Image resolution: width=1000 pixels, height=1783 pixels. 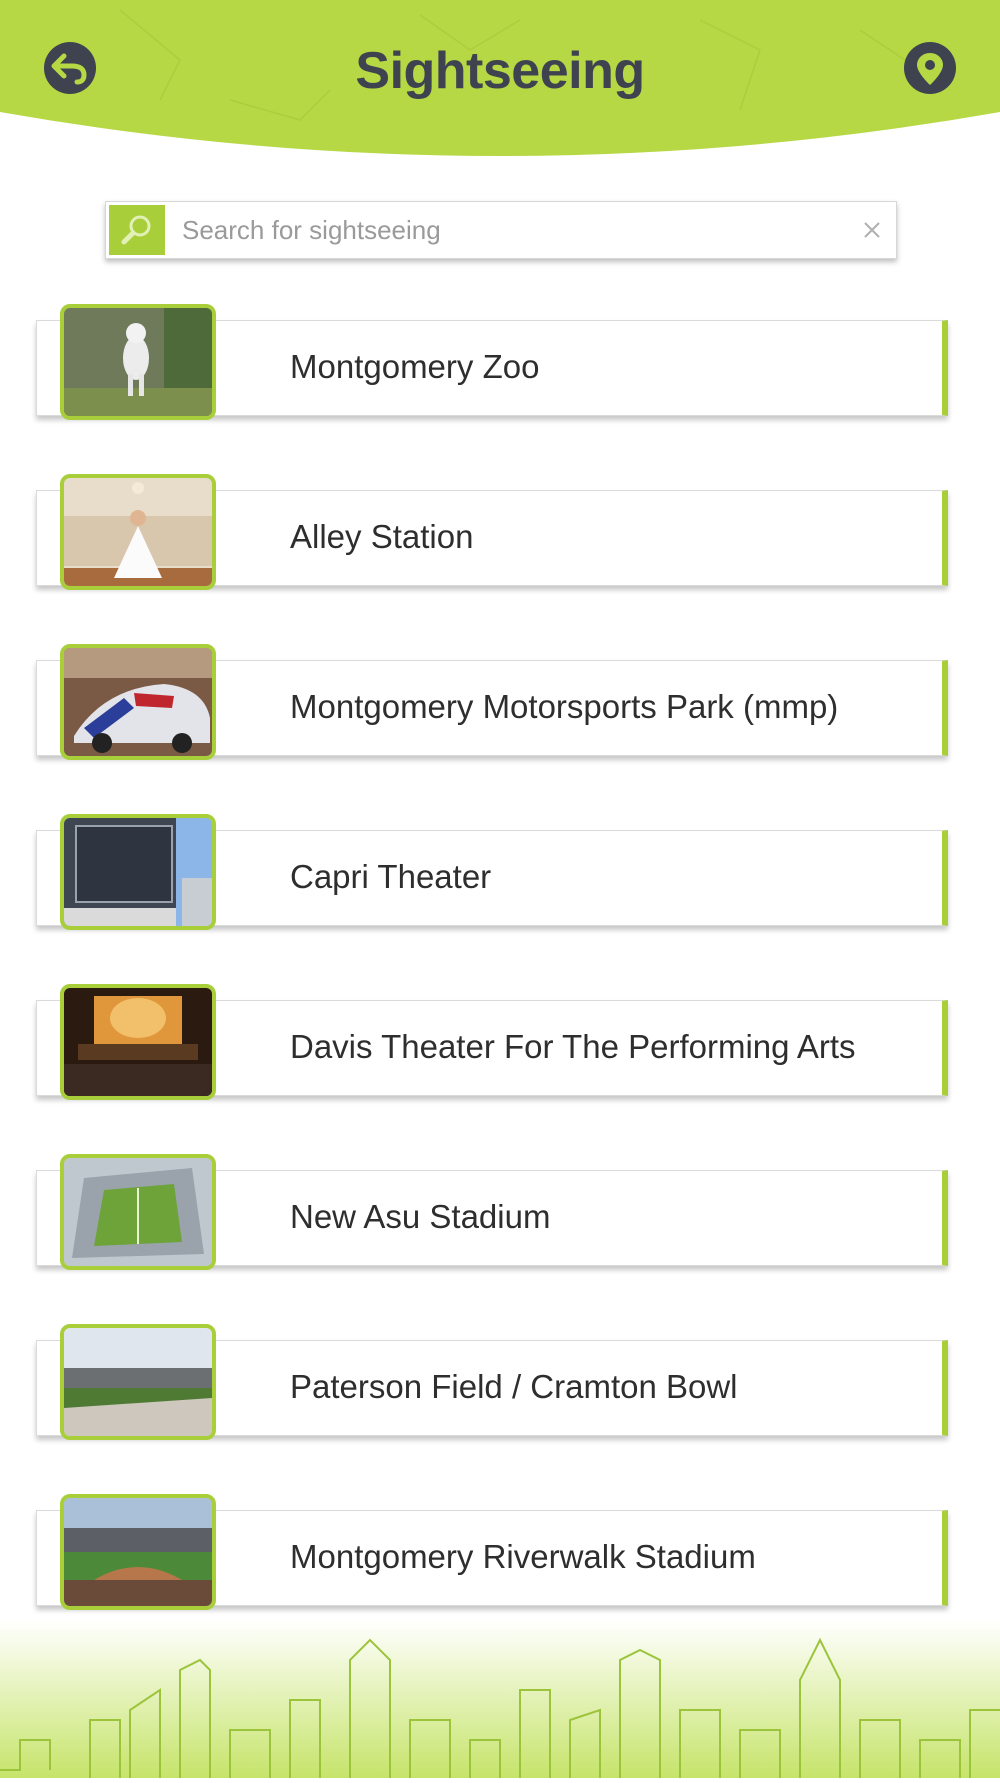 I want to click on search-button, so click(x=137, y=230).